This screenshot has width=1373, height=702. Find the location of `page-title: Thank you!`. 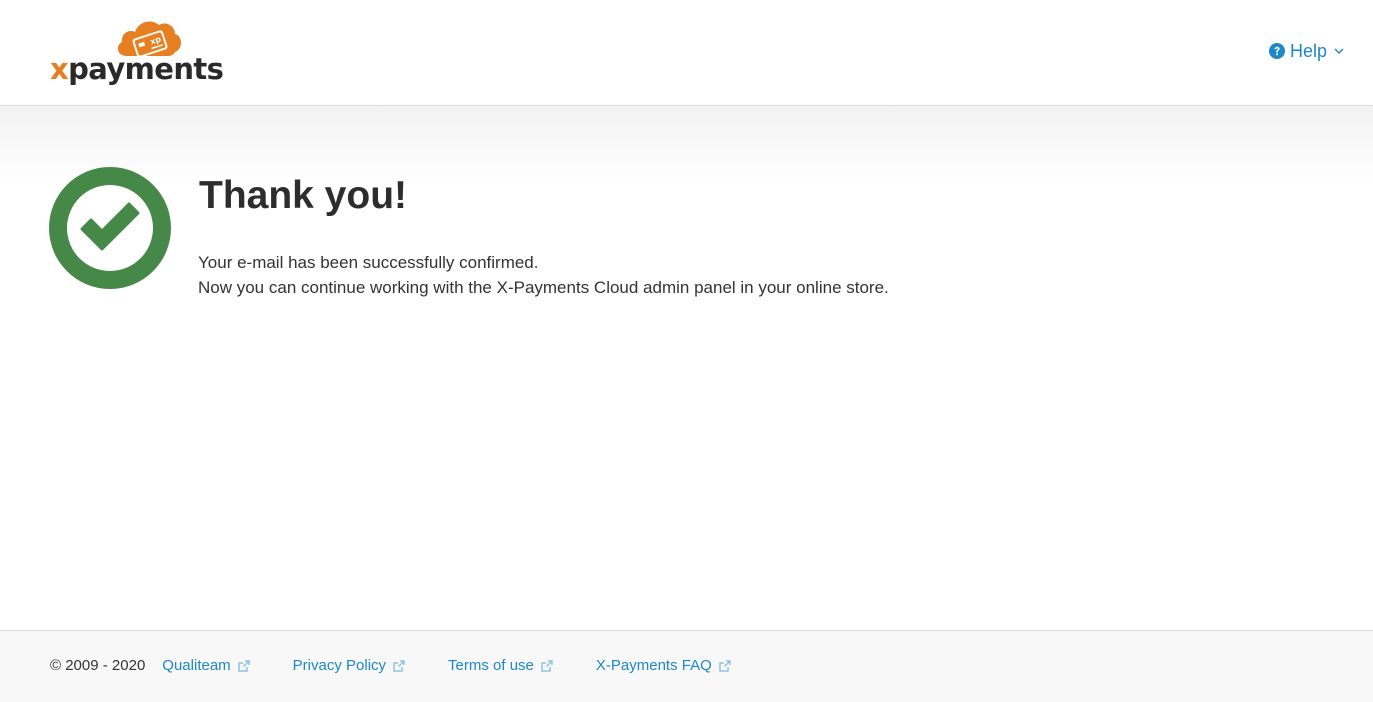

page-title: Thank you! is located at coordinates (303, 195).